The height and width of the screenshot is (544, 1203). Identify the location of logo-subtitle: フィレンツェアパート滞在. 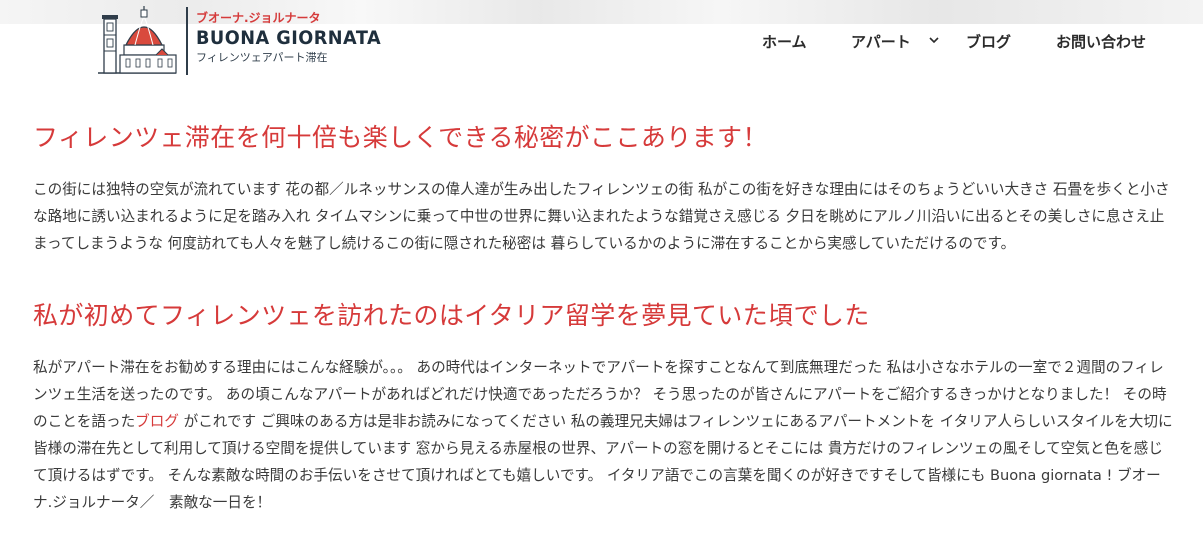
(262, 57).